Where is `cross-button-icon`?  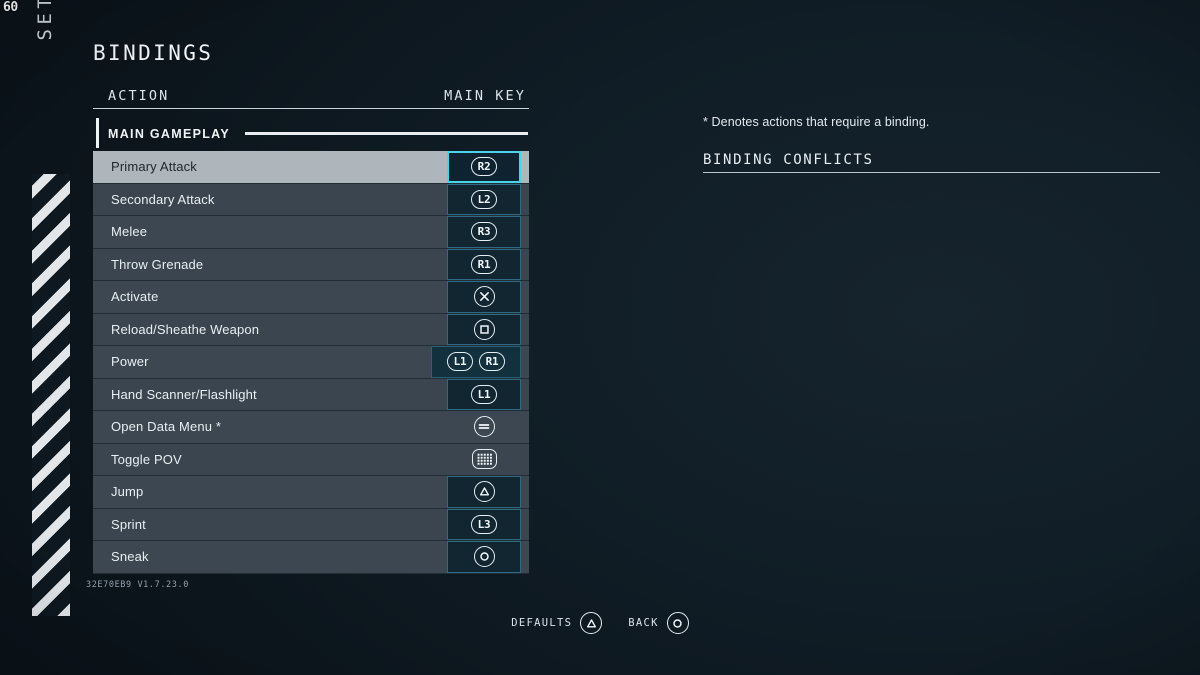
cross-button-icon is located at coordinates (484, 297).